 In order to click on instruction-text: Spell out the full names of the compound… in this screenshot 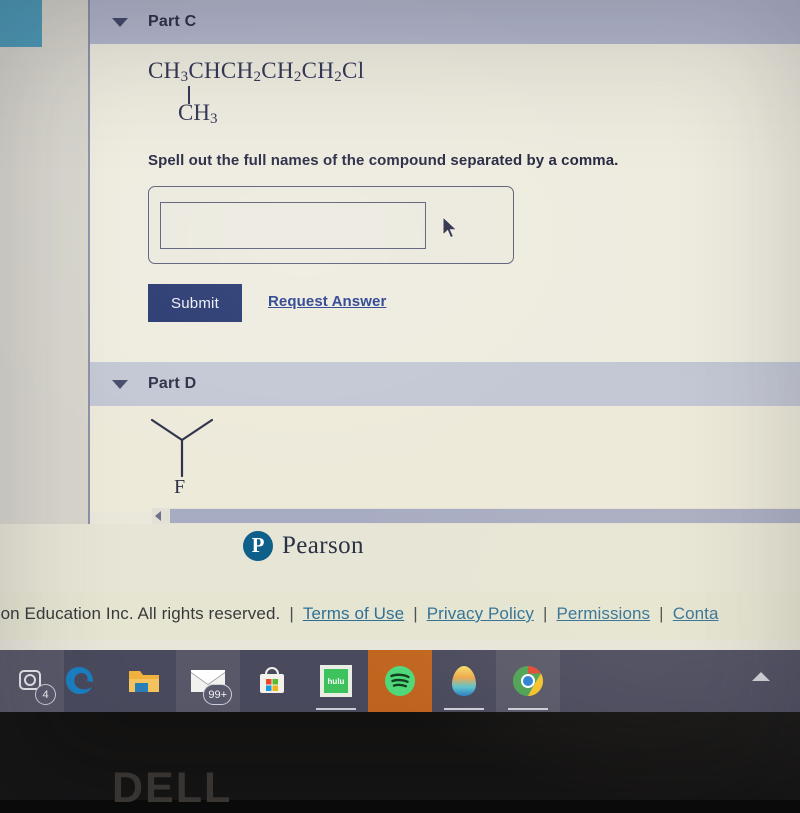, I will do `click(383, 160)`.